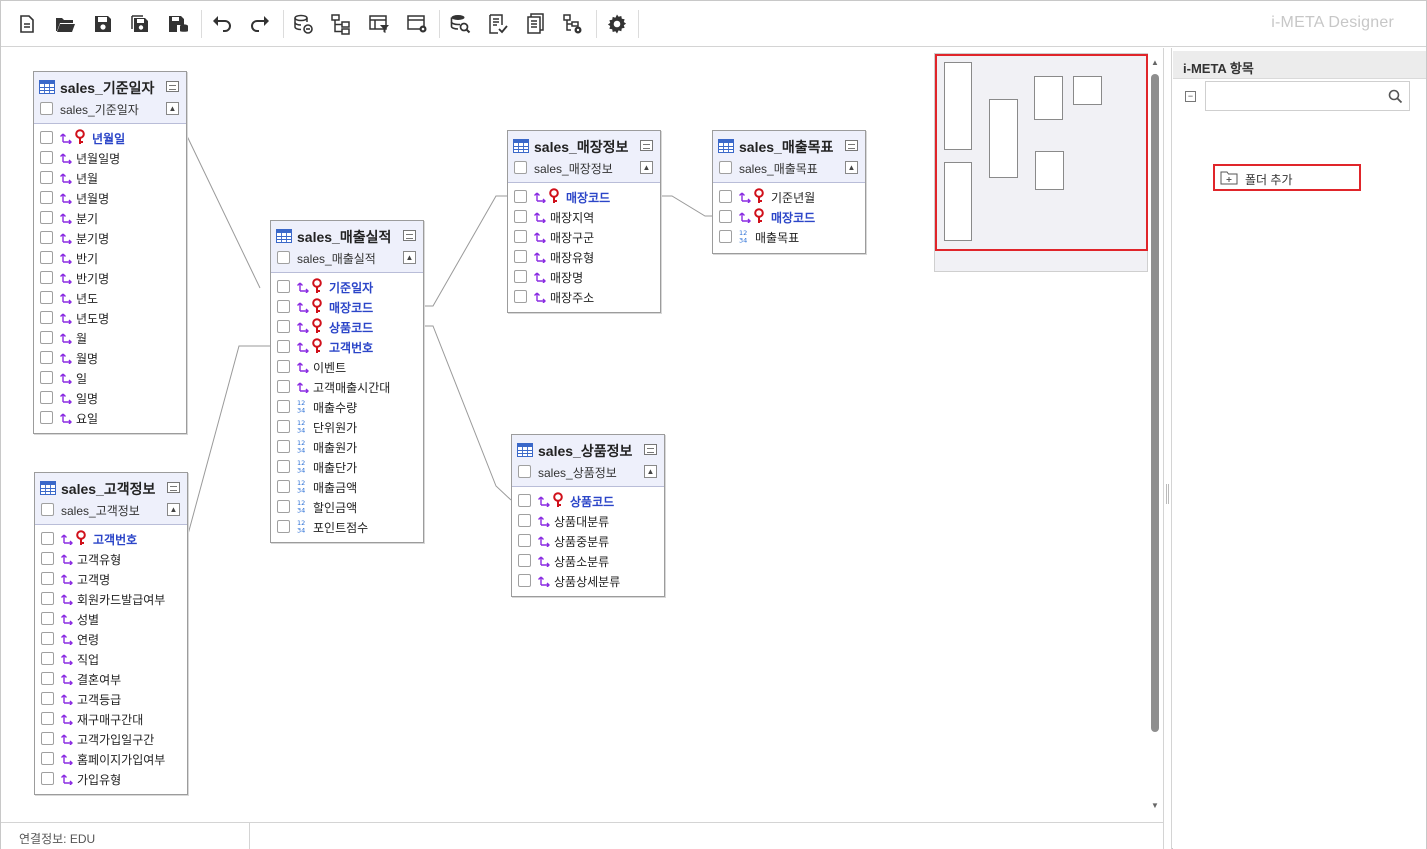  What do you see at coordinates (347, 366) in the screenshot?
I see `column-row: 이벤트` at bounding box center [347, 366].